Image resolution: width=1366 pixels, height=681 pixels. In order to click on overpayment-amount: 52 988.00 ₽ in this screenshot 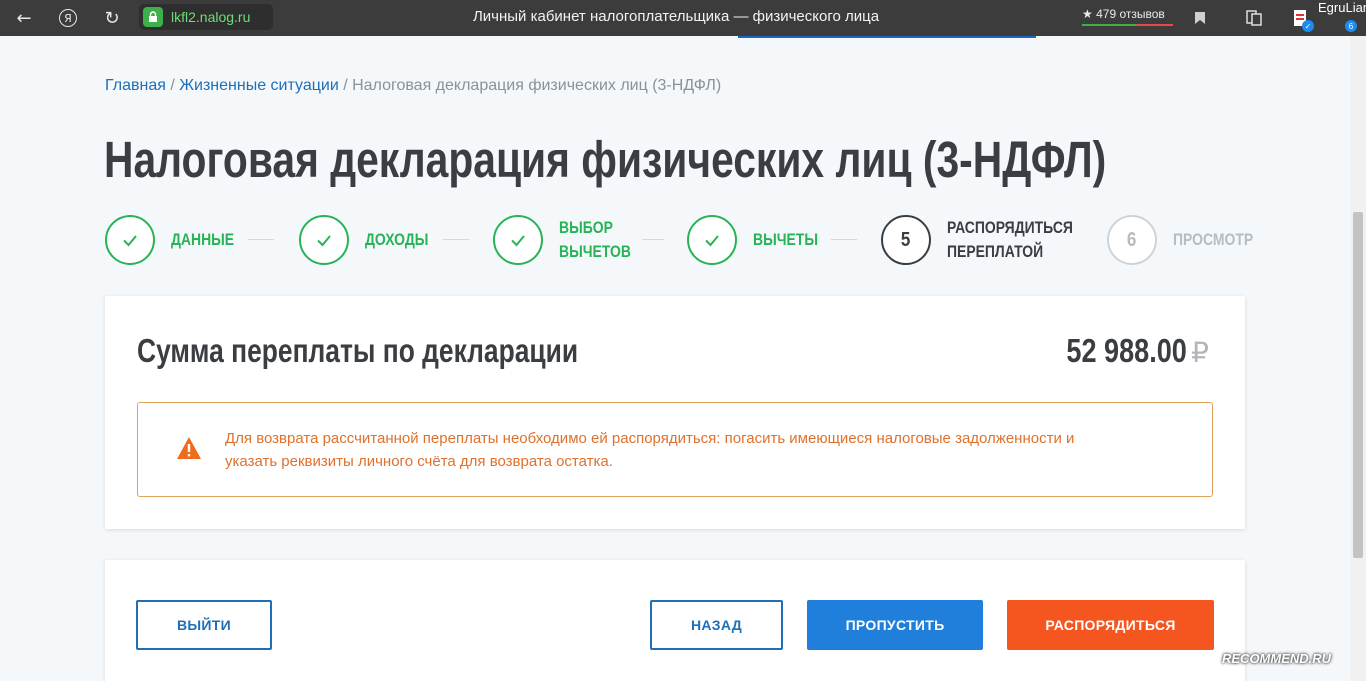, I will do `click(1124, 351)`.